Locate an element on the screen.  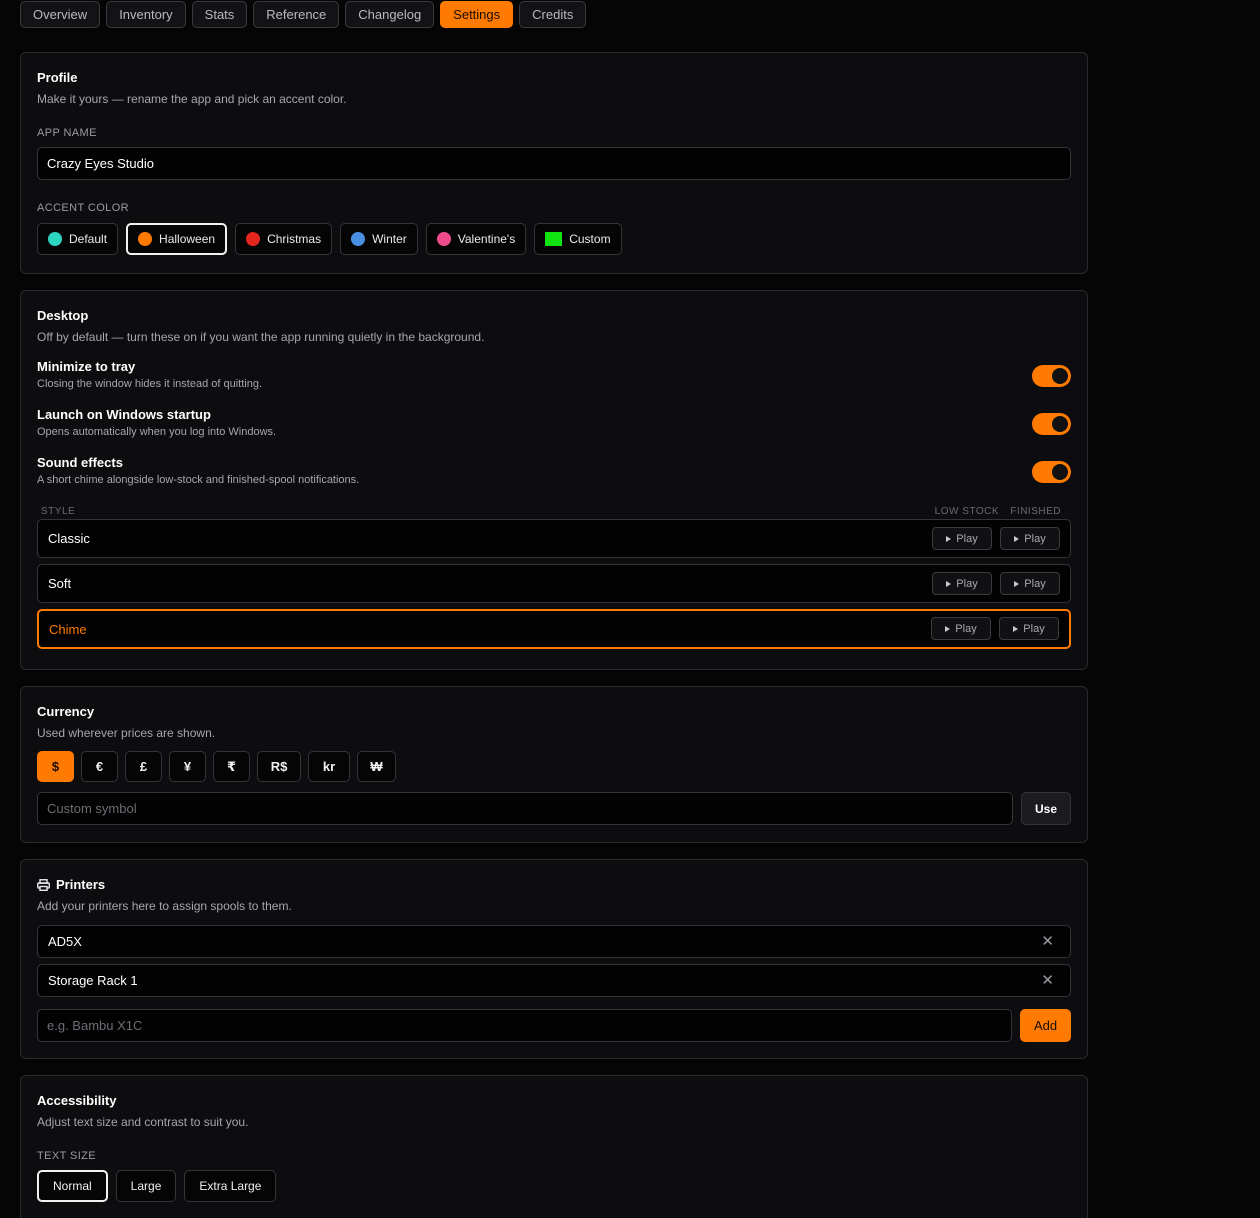
sound-effects-toggle is located at coordinates (1051, 472).